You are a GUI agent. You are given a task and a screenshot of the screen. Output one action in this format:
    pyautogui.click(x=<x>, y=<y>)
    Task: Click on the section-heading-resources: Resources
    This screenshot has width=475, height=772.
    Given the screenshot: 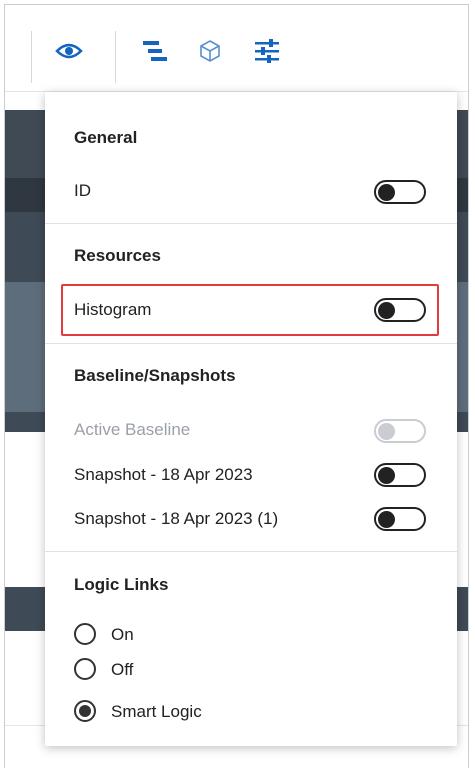 What is the action you would take?
    pyautogui.click(x=117, y=255)
    